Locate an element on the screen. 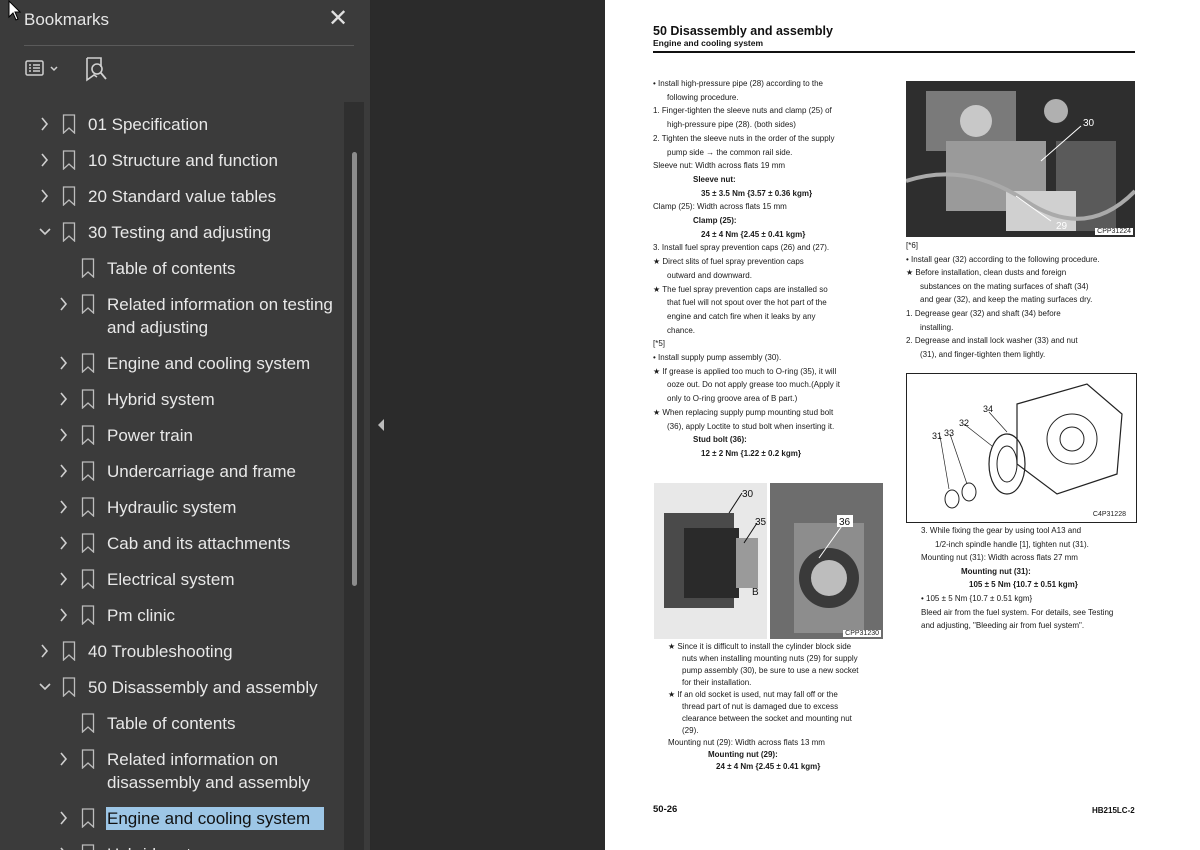 The image size is (1200, 850). text-line: • Install supply pump assembly (30). is located at coordinates (717, 357).